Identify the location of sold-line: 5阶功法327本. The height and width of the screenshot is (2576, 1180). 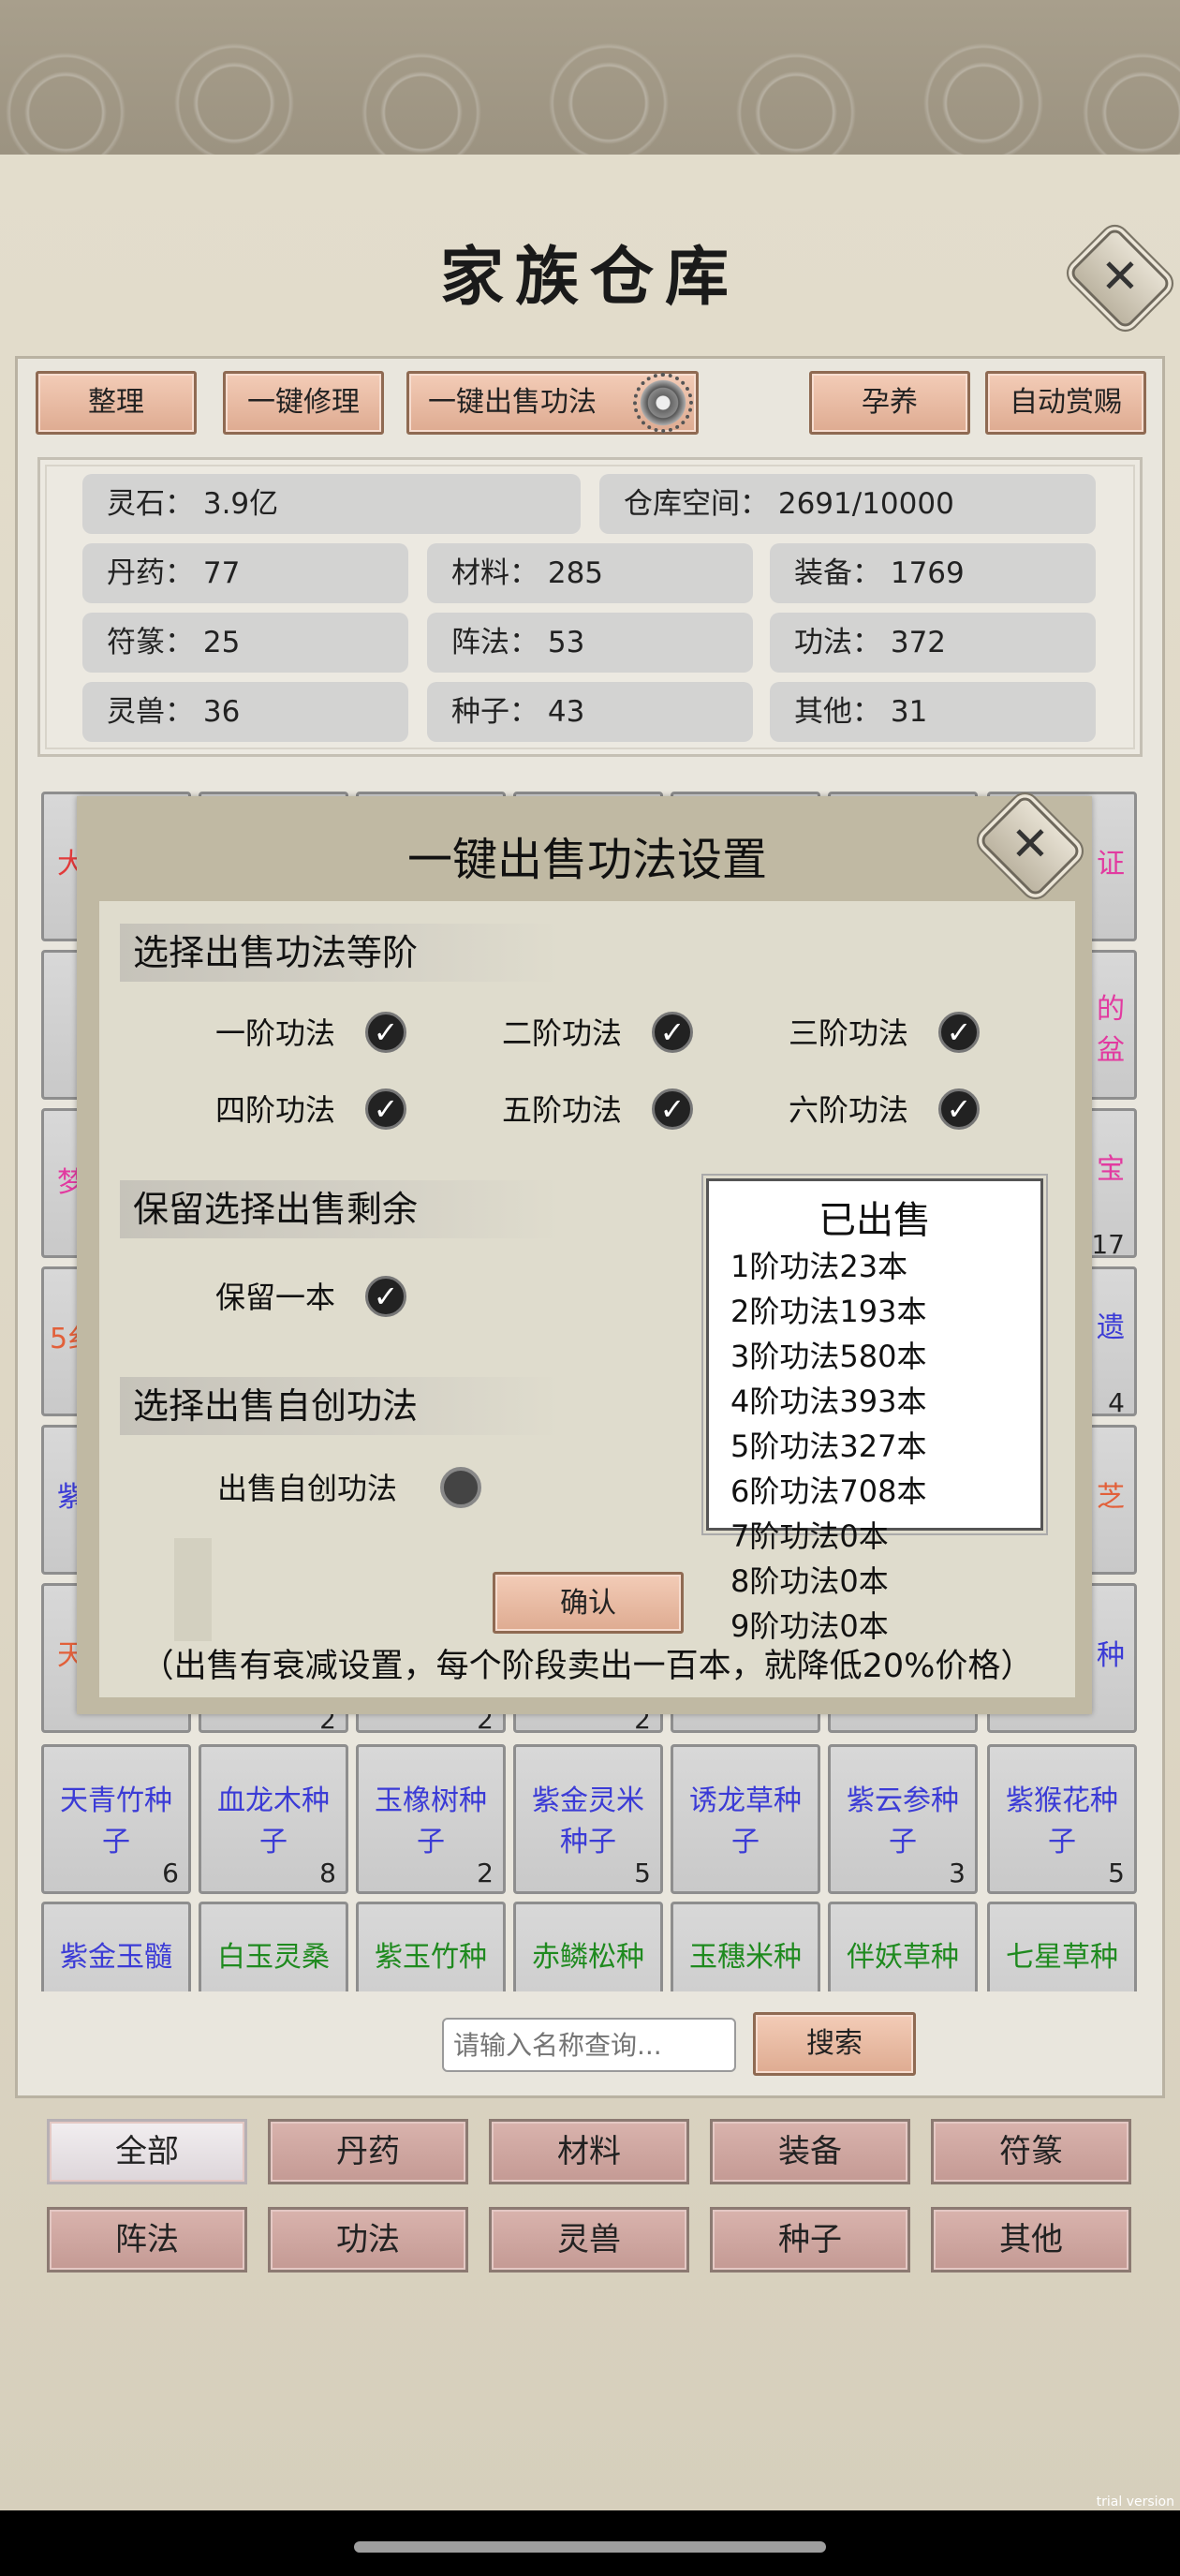
(828, 1447).